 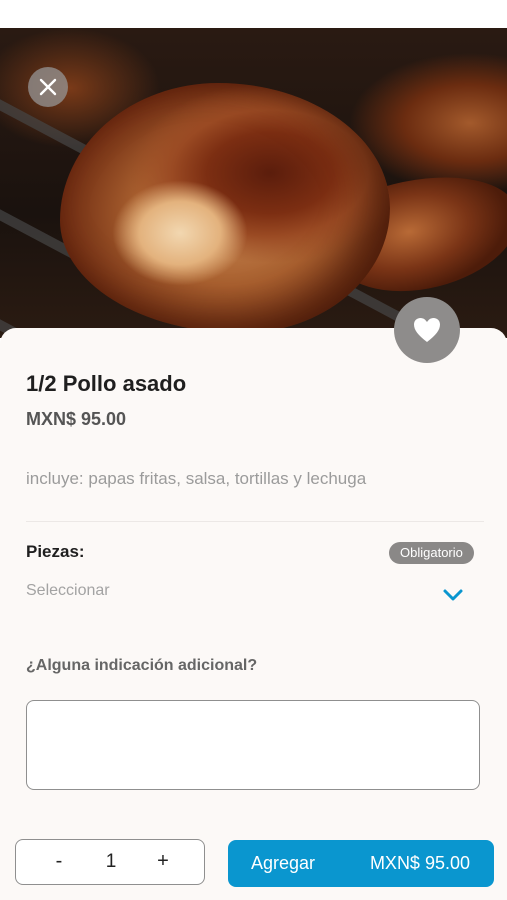 What do you see at coordinates (68, 590) in the screenshot?
I see `pieces-select-value: Seleccionar` at bounding box center [68, 590].